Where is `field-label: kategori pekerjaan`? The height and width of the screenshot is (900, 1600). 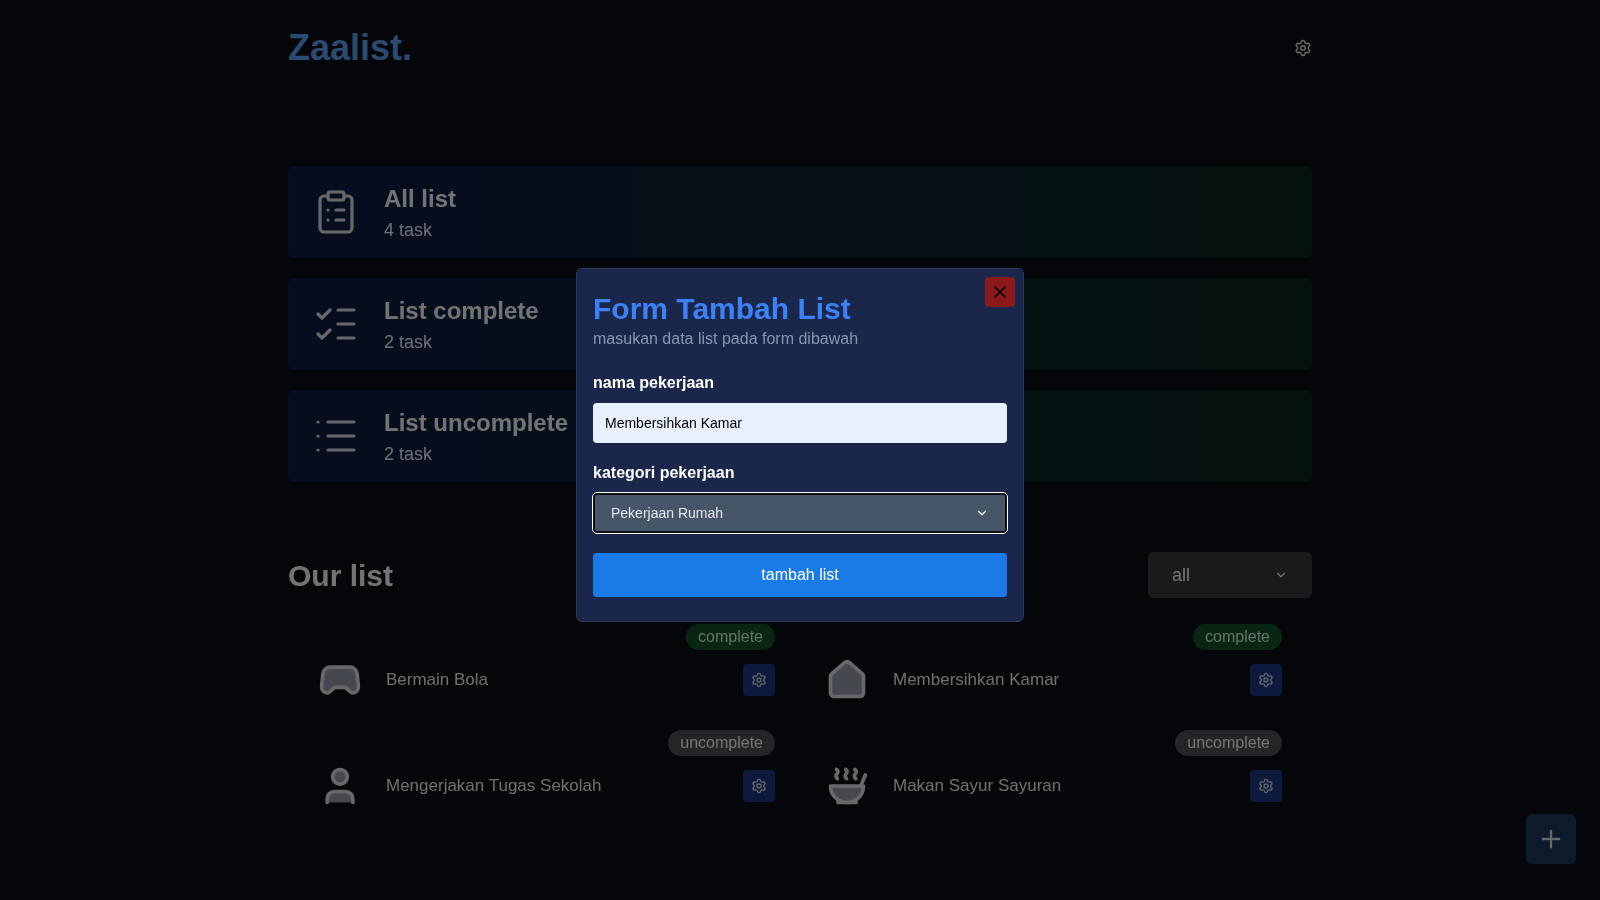 field-label: kategori pekerjaan is located at coordinates (664, 473).